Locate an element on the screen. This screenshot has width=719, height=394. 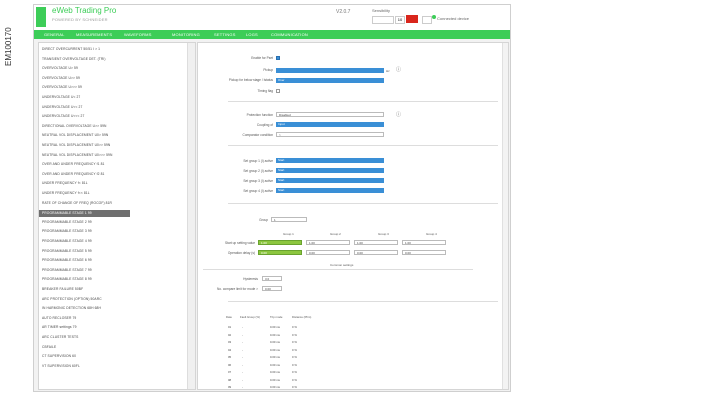
tree-item: DIRECTIONAL OVERVOLTAGE U>> 59N is located at coordinates (74, 127).